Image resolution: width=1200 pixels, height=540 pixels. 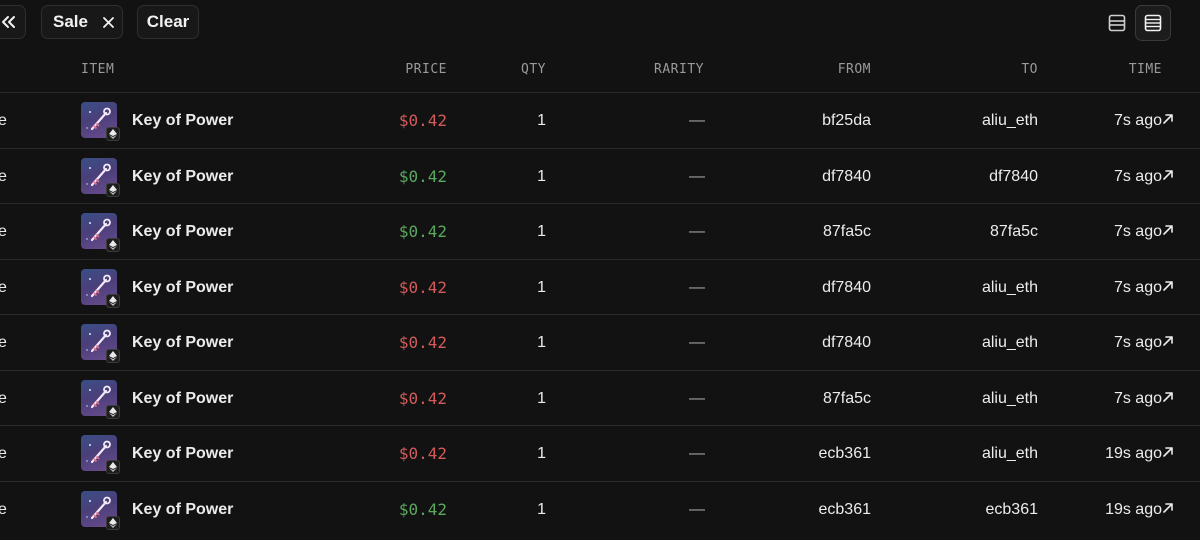 What do you see at coordinates (1012, 509) in the screenshot?
I see `to-address-link: ecb361` at bounding box center [1012, 509].